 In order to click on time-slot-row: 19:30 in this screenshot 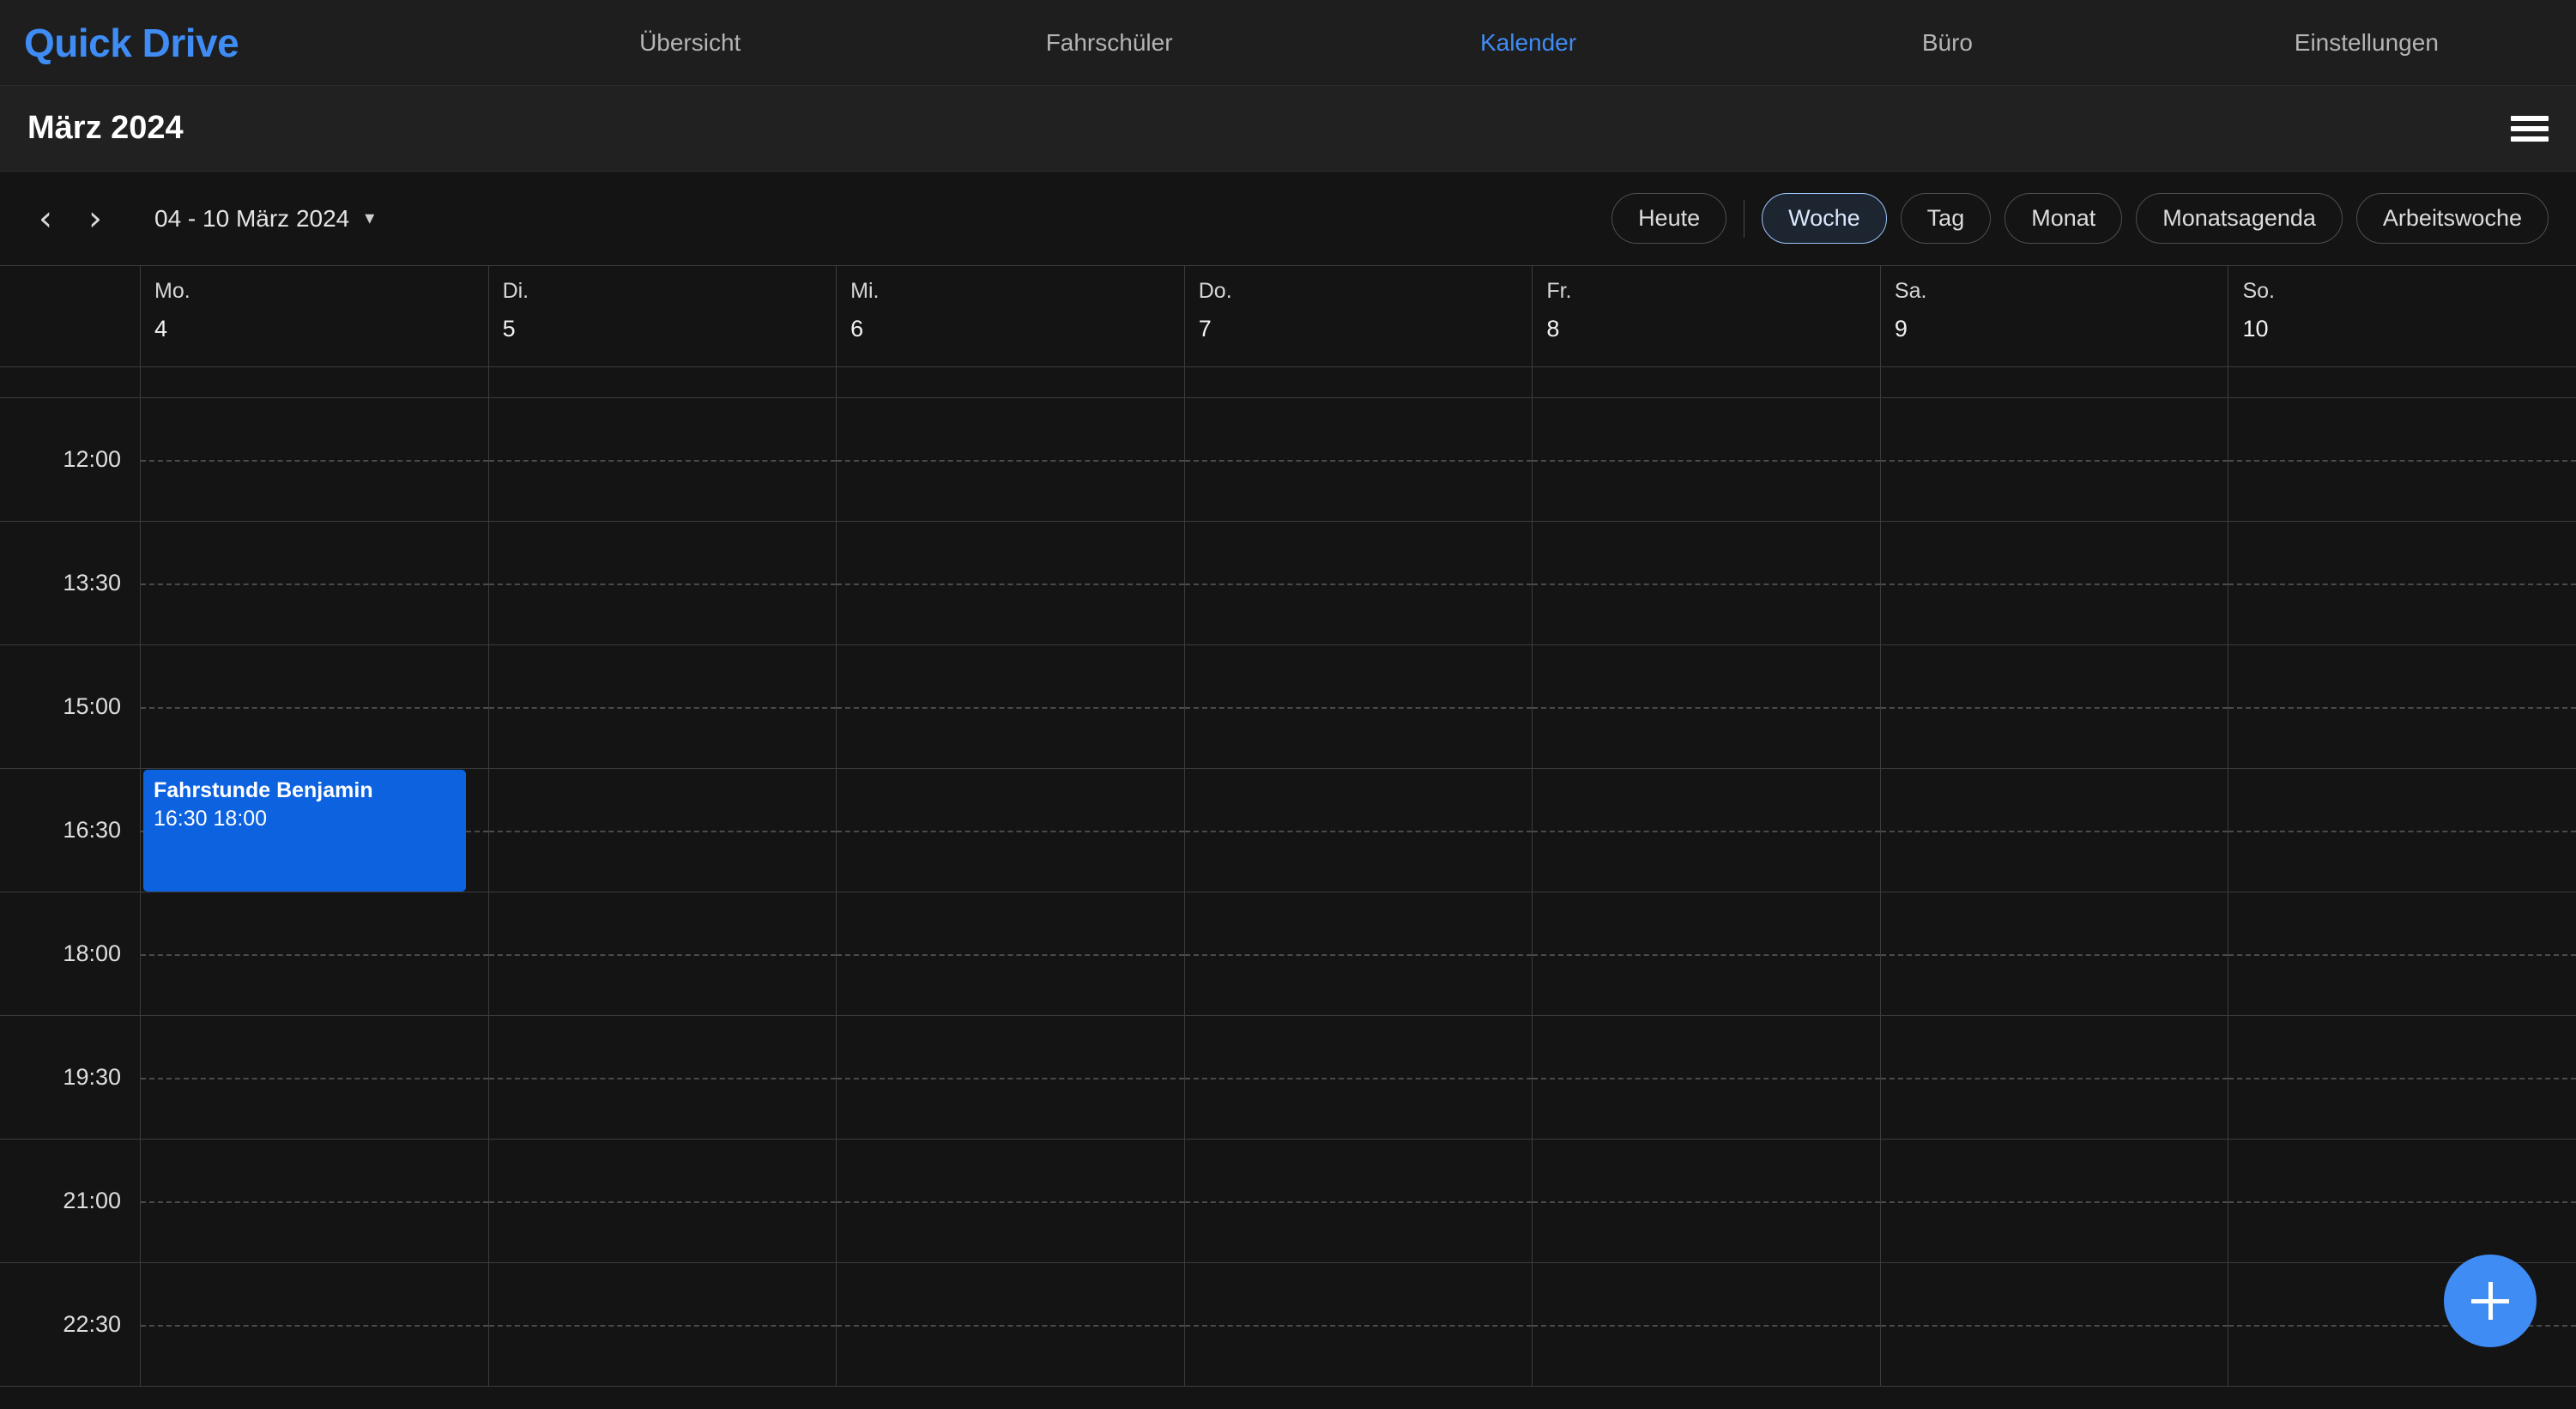, I will do `click(1288, 1078)`.